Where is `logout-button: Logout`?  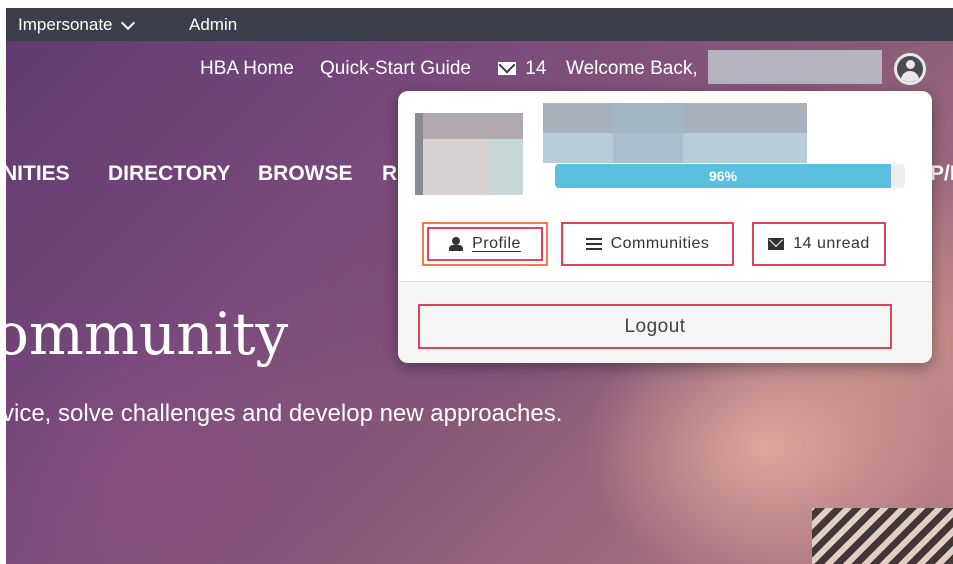 logout-button: Logout is located at coordinates (655, 326).